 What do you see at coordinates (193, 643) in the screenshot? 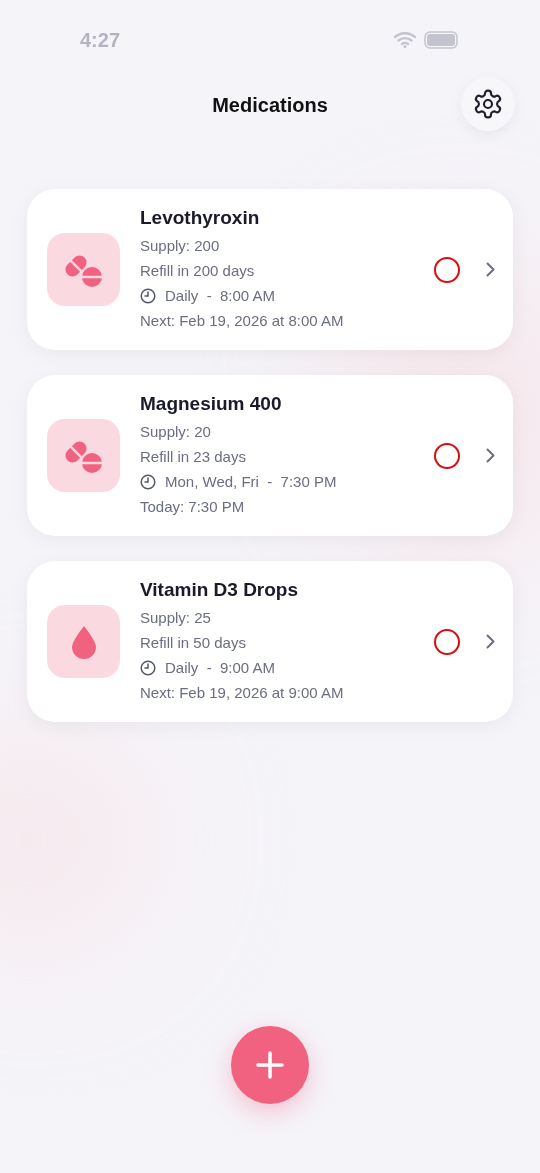
I see `refill-text: Refill in 50 days` at bounding box center [193, 643].